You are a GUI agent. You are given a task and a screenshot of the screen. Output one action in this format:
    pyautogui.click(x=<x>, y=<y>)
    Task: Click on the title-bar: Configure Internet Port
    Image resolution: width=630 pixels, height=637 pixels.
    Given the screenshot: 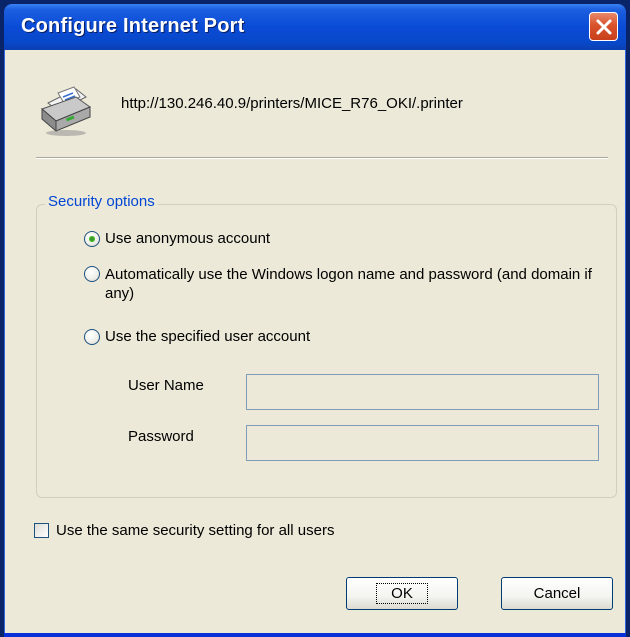 What is the action you would take?
    pyautogui.click(x=315, y=27)
    